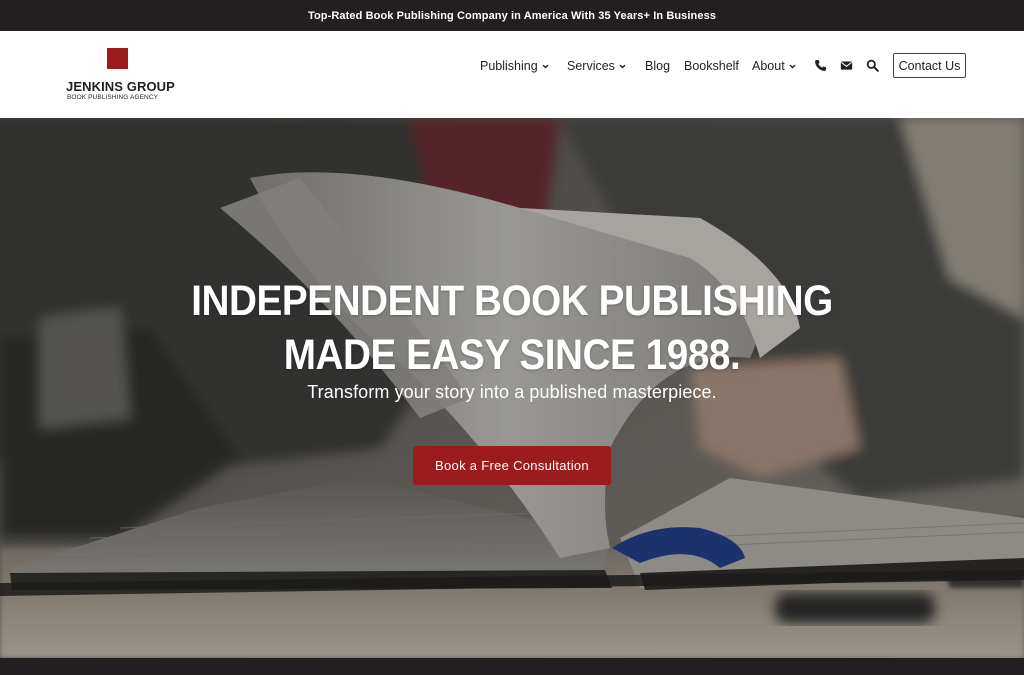 The height and width of the screenshot is (675, 1024). I want to click on nav-item-about: About, so click(774, 66).